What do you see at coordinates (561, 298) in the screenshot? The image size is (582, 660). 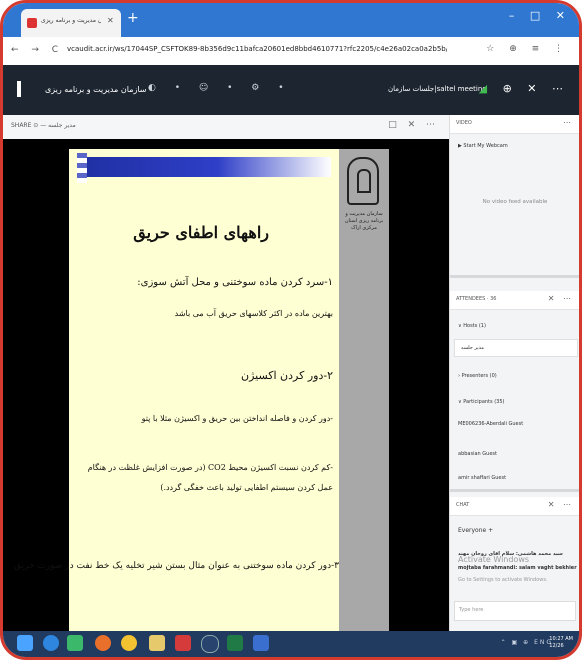 I see `attendees-pod-controls: ✕ ⋯` at bounding box center [561, 298].